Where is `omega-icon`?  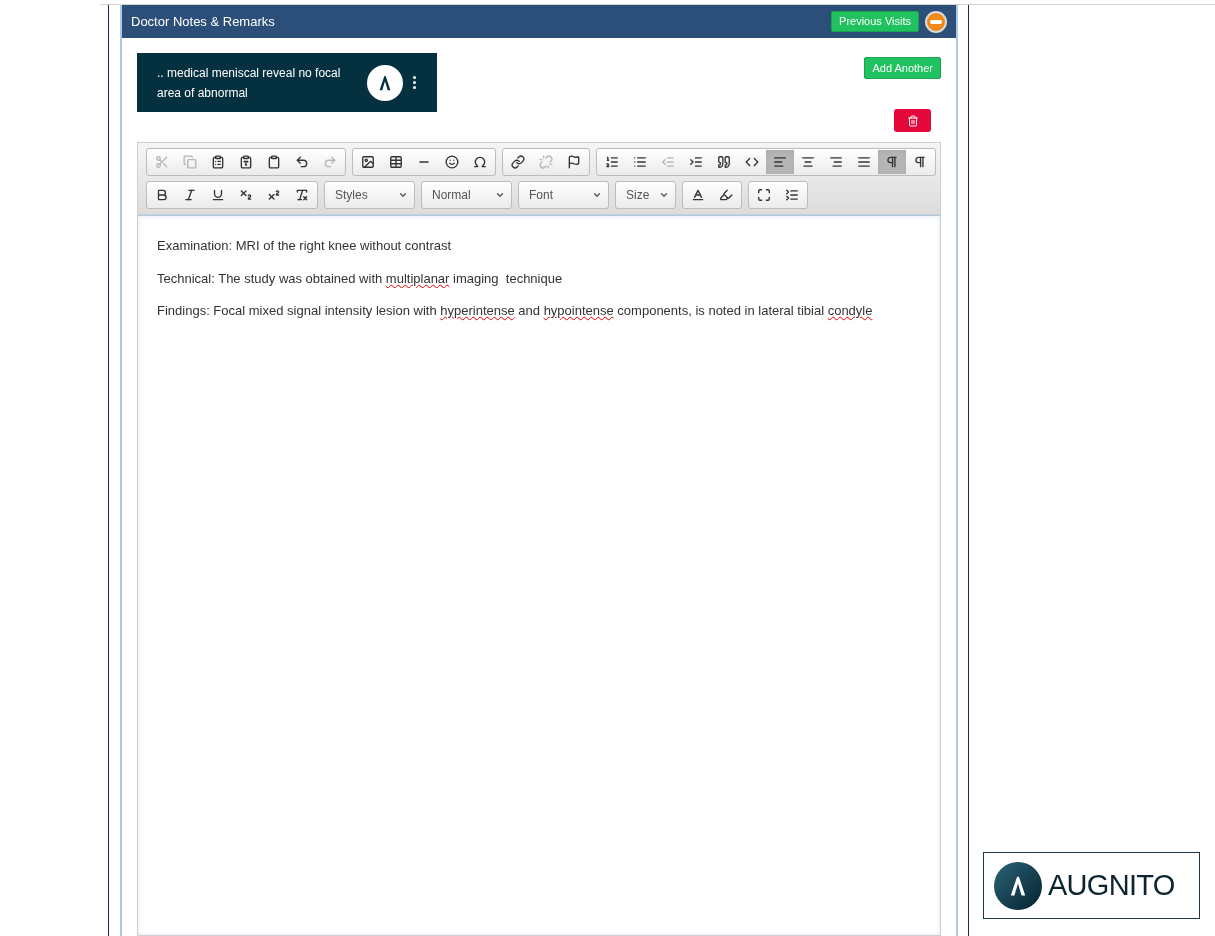 omega-icon is located at coordinates (480, 162).